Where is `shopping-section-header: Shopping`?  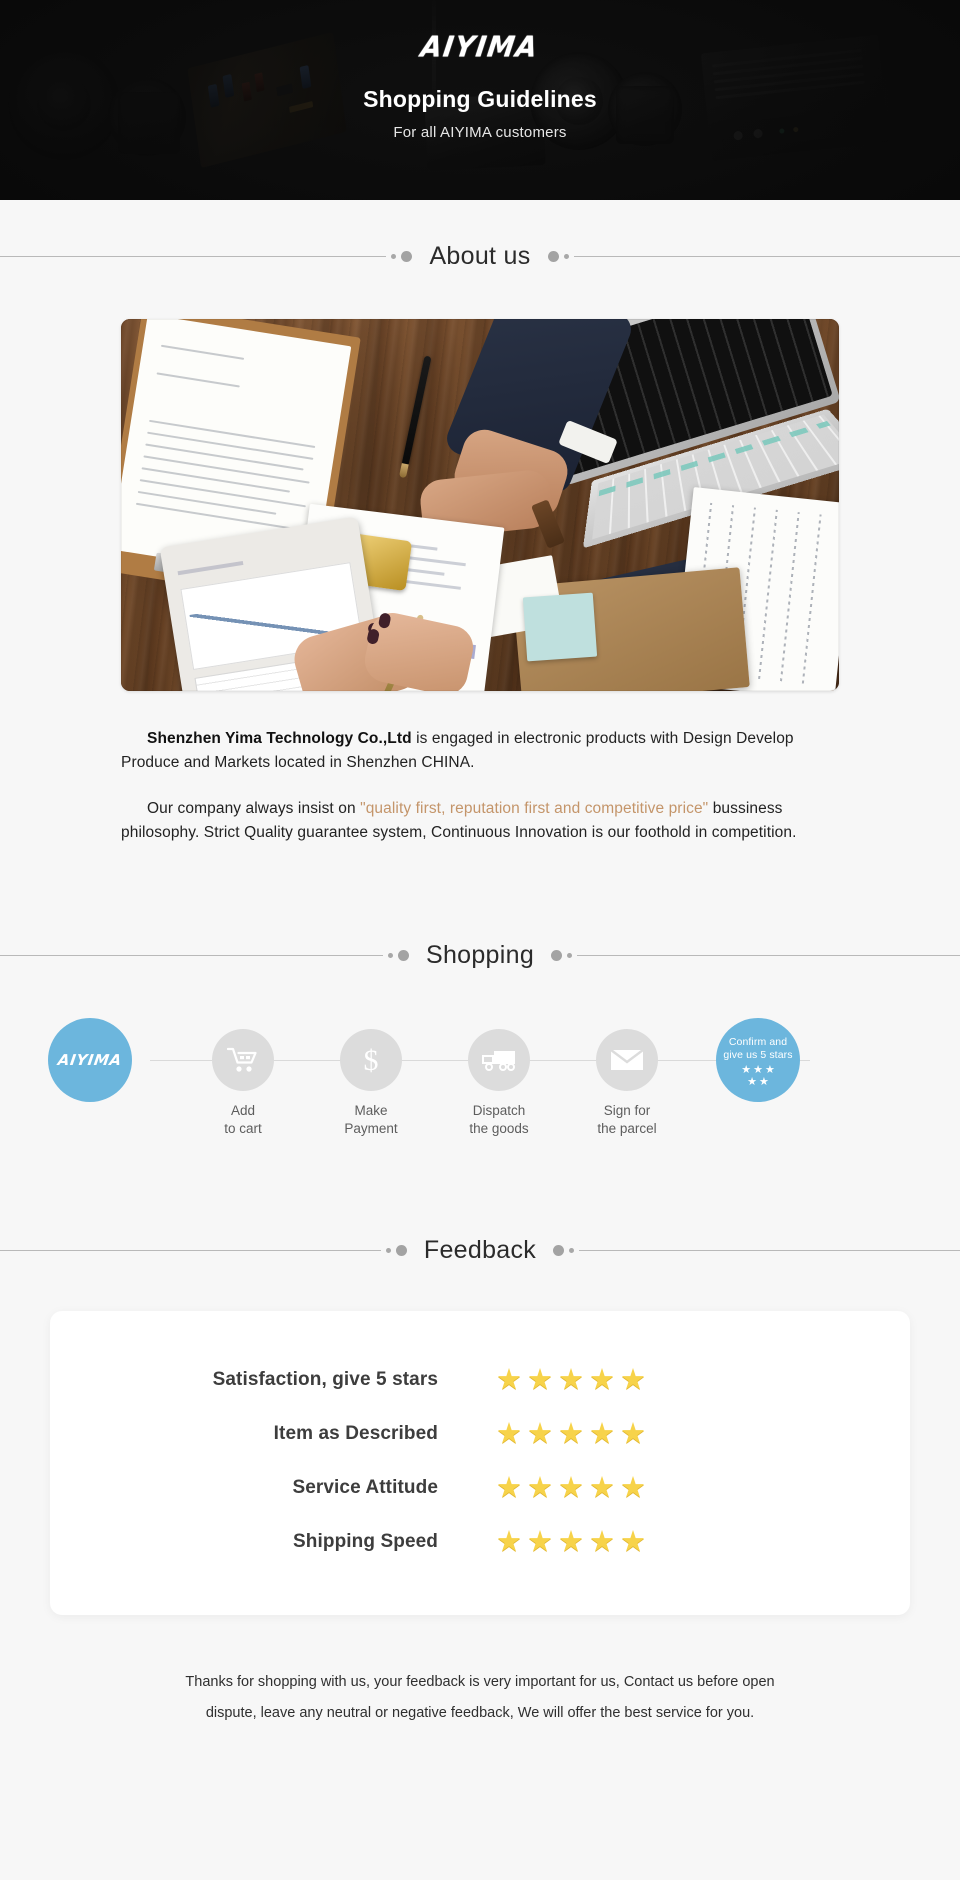 shopping-section-header: Shopping is located at coordinates (480, 955).